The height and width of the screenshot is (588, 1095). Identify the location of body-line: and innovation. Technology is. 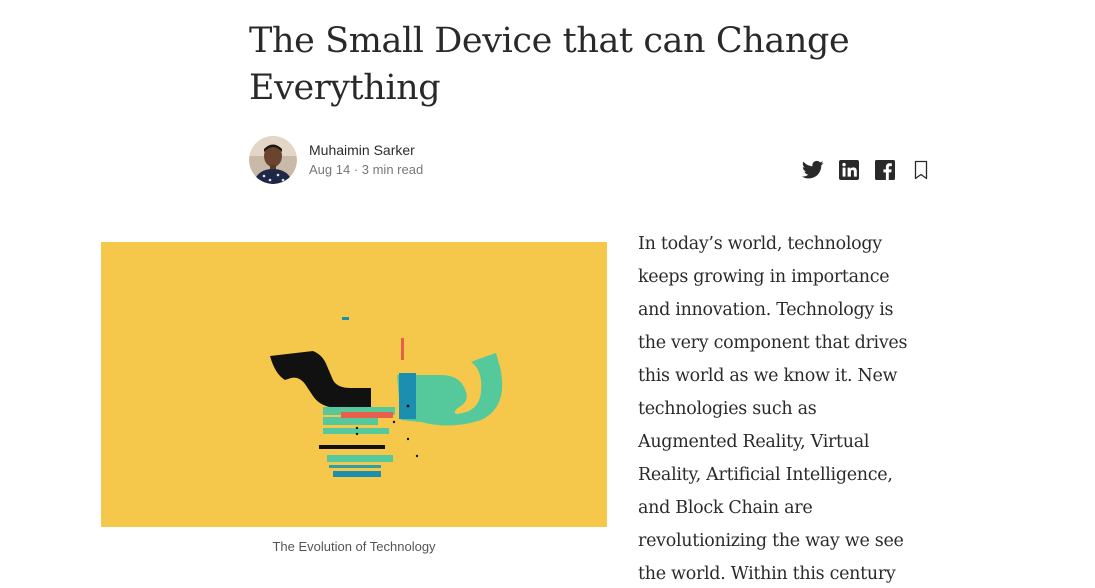
(766, 310).